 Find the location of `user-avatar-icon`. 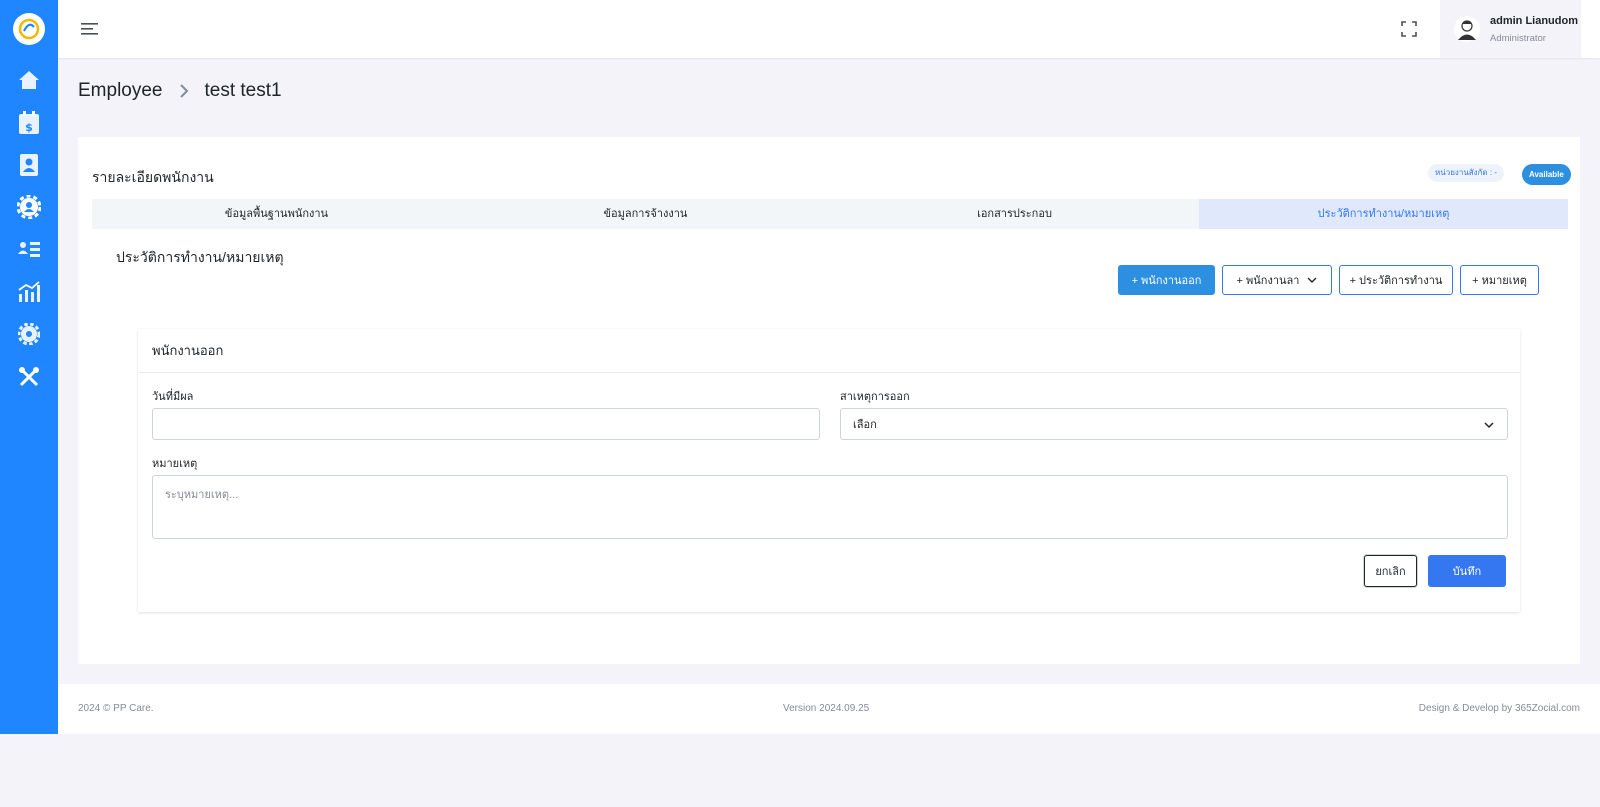

user-avatar-icon is located at coordinates (1467, 30).